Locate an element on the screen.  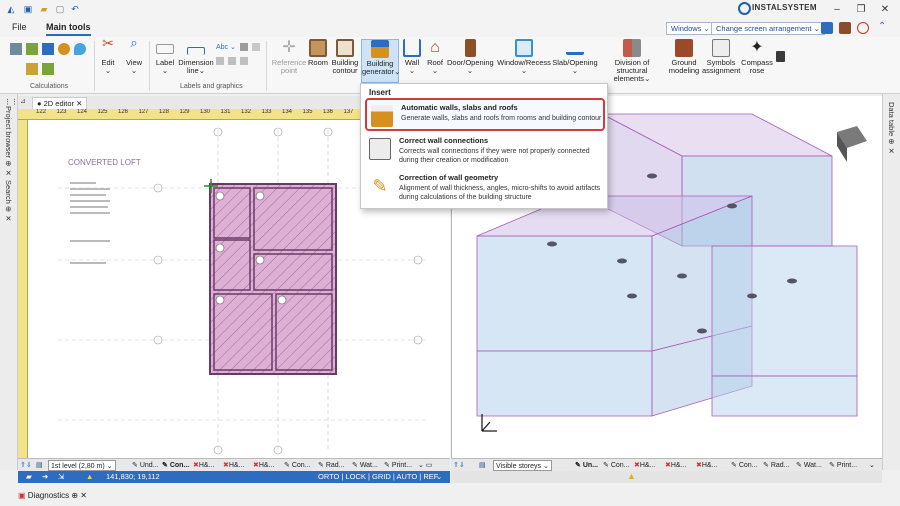
label-button: Label ⌄ is located at coordinates (165, 61).